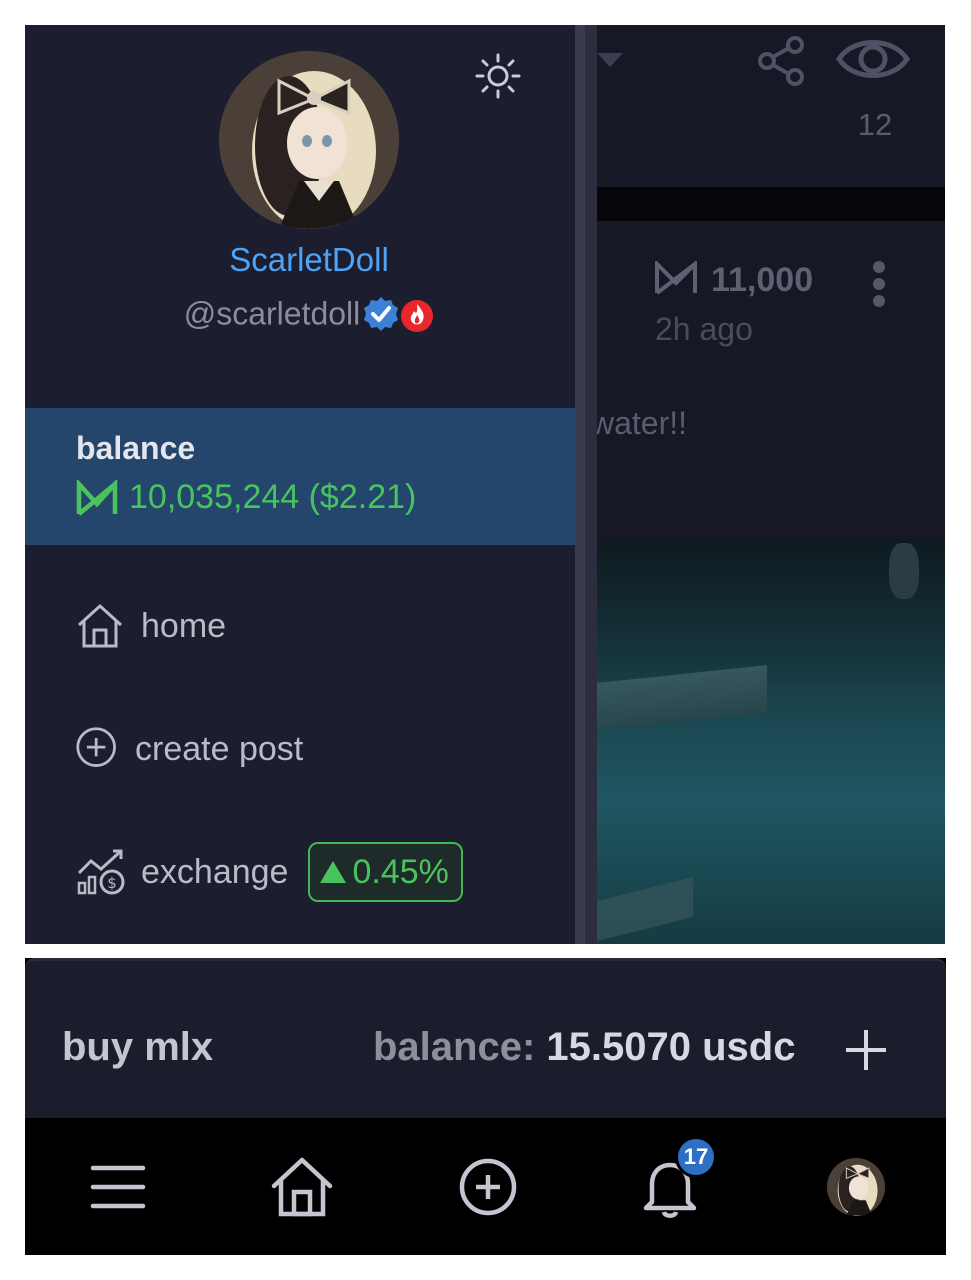  I want to click on buy-mlx-bar: buy mlx balance: 15.5070 usdc, so click(485, 1038).